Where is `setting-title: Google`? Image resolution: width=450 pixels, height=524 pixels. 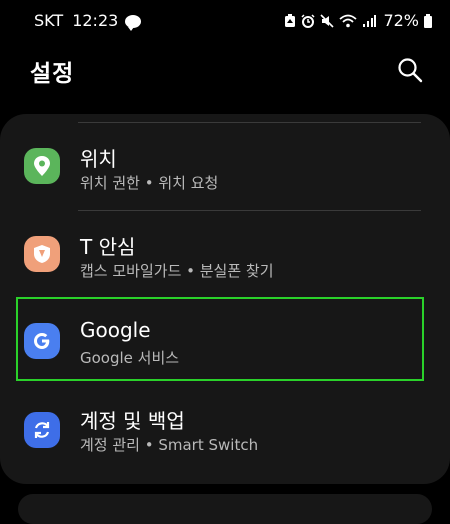 setting-title: Google is located at coordinates (115, 330).